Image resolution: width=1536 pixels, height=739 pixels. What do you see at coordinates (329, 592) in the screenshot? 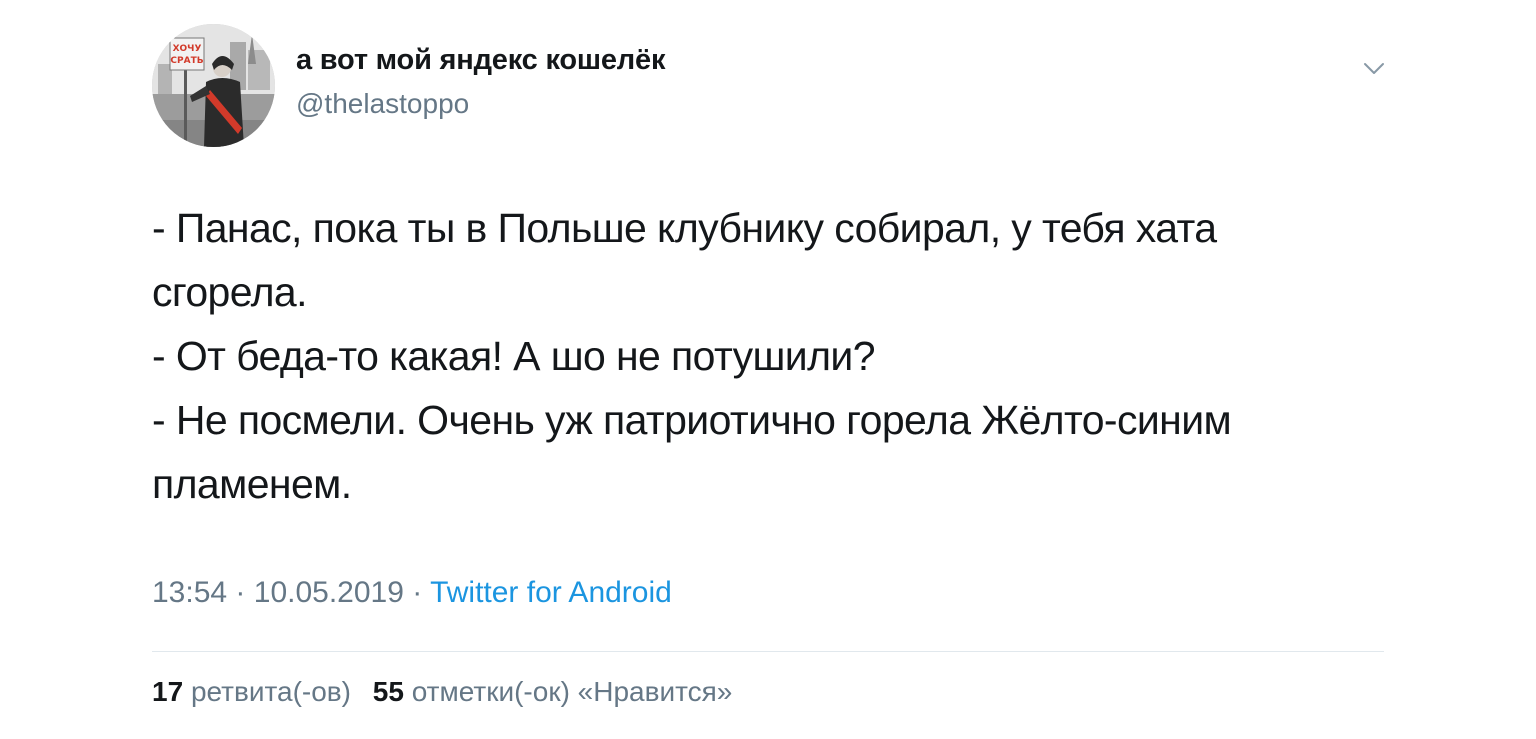
I see `tweet-date: 10.05.2019` at bounding box center [329, 592].